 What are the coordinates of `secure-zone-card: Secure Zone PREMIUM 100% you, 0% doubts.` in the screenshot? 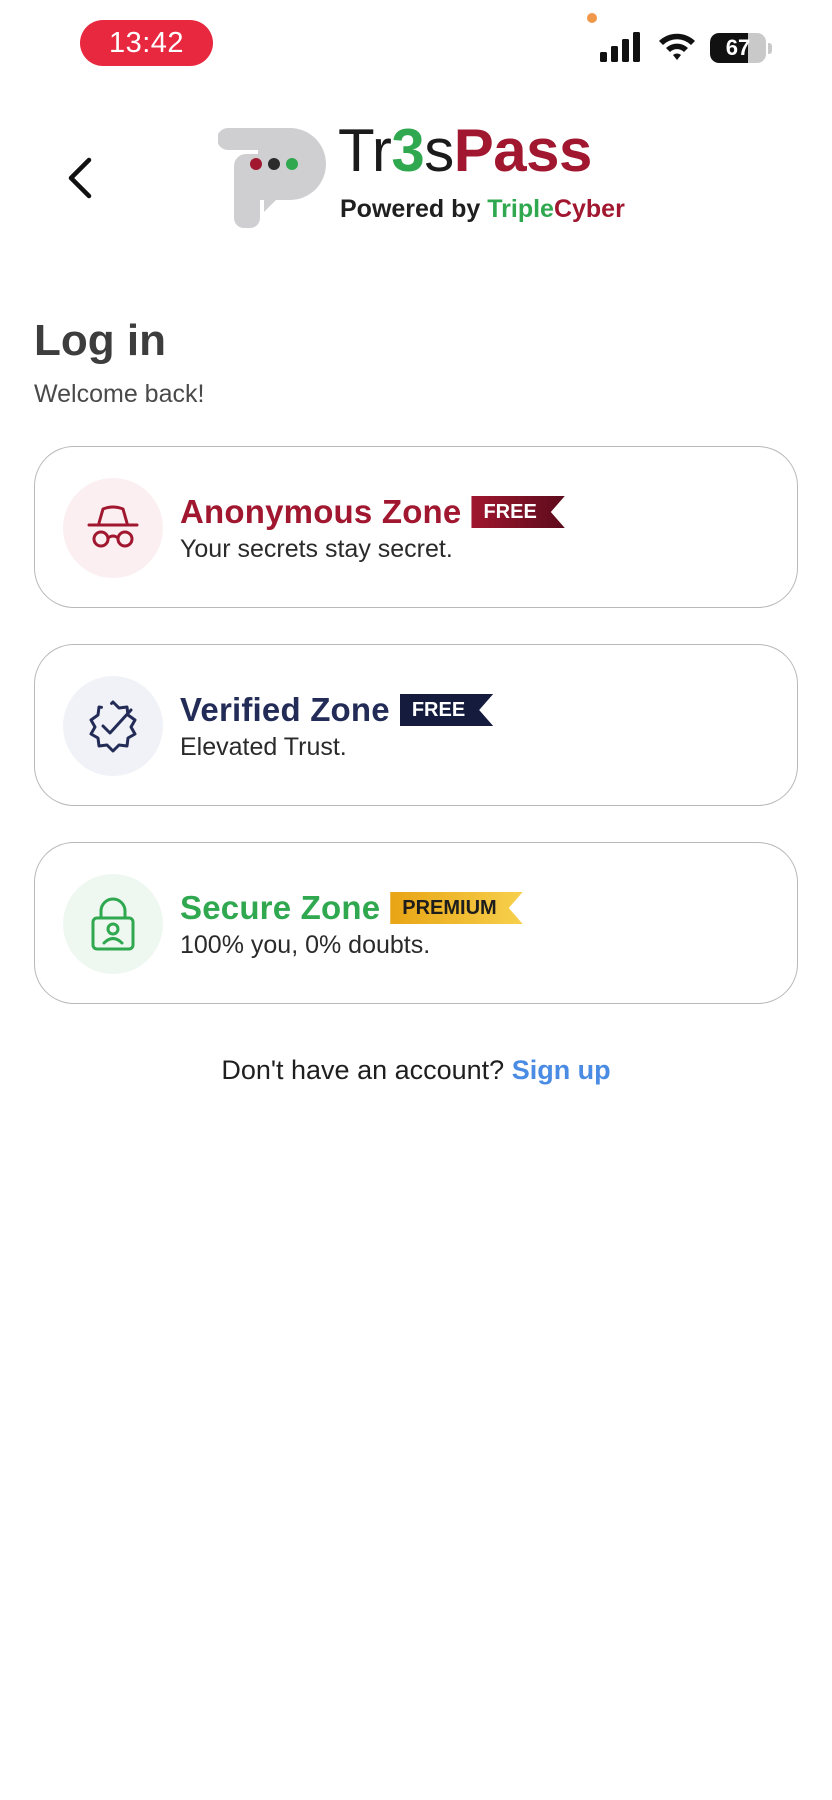 It's located at (416, 923).